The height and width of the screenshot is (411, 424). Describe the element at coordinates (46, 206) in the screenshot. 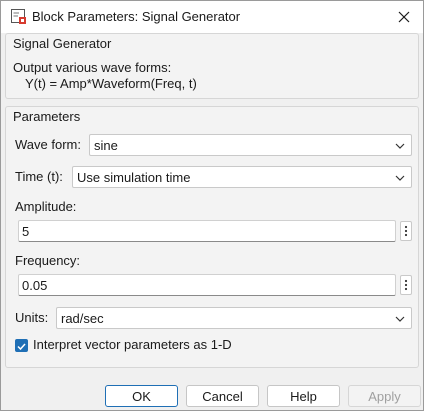

I see `amplitude-label: Amplitude:` at that location.